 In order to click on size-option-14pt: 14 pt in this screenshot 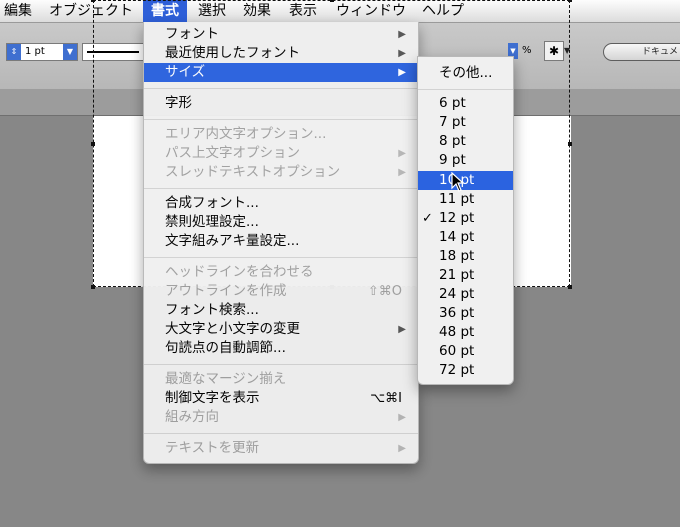, I will do `click(465, 237)`.